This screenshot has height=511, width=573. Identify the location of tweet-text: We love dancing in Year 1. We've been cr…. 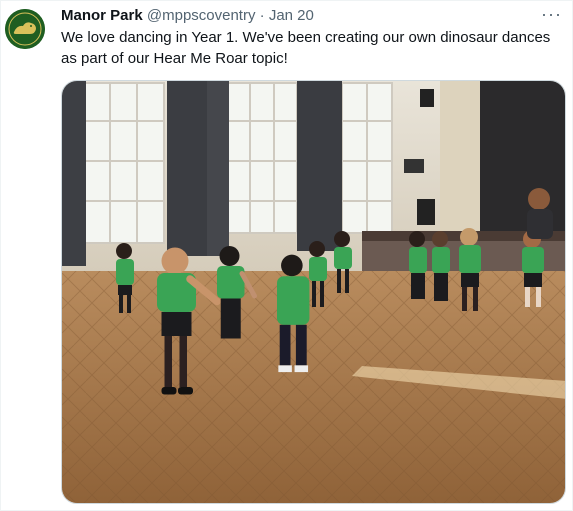
(306, 48).